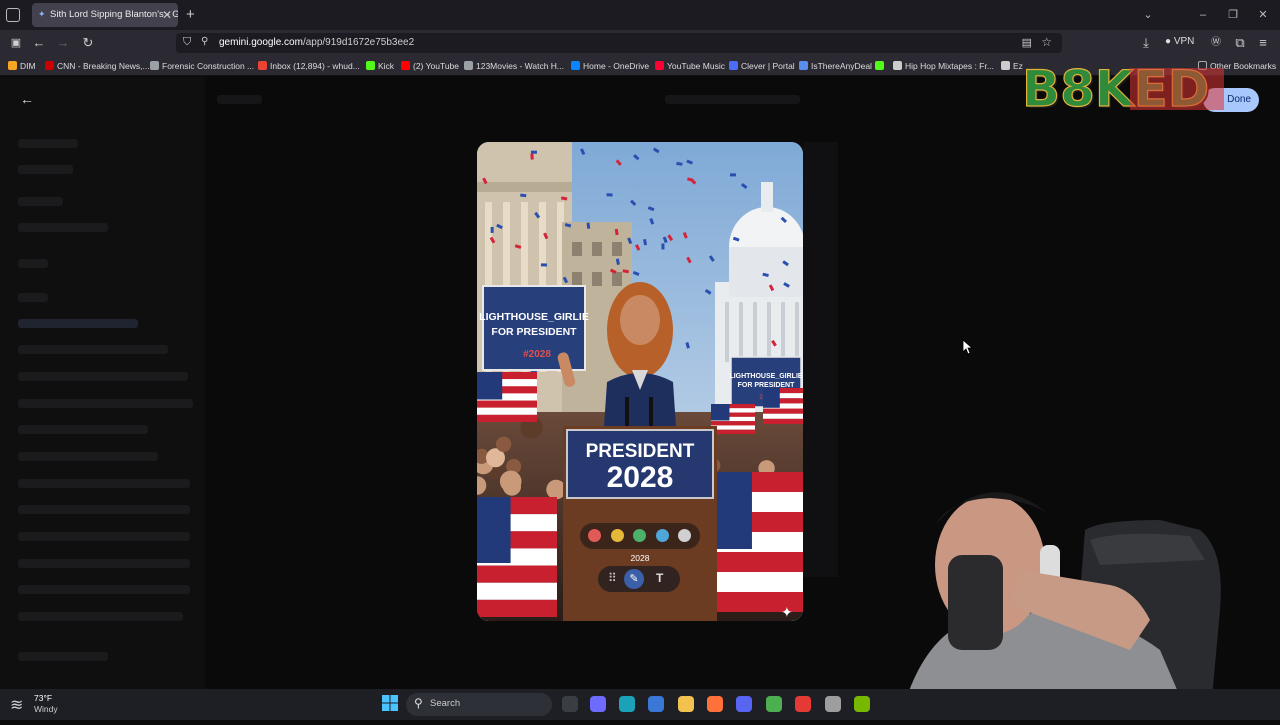 The width and height of the screenshot is (1280, 725). What do you see at coordinates (436, 66) in the screenshot?
I see `bookmark-label: (2) YouTube` at bounding box center [436, 66].